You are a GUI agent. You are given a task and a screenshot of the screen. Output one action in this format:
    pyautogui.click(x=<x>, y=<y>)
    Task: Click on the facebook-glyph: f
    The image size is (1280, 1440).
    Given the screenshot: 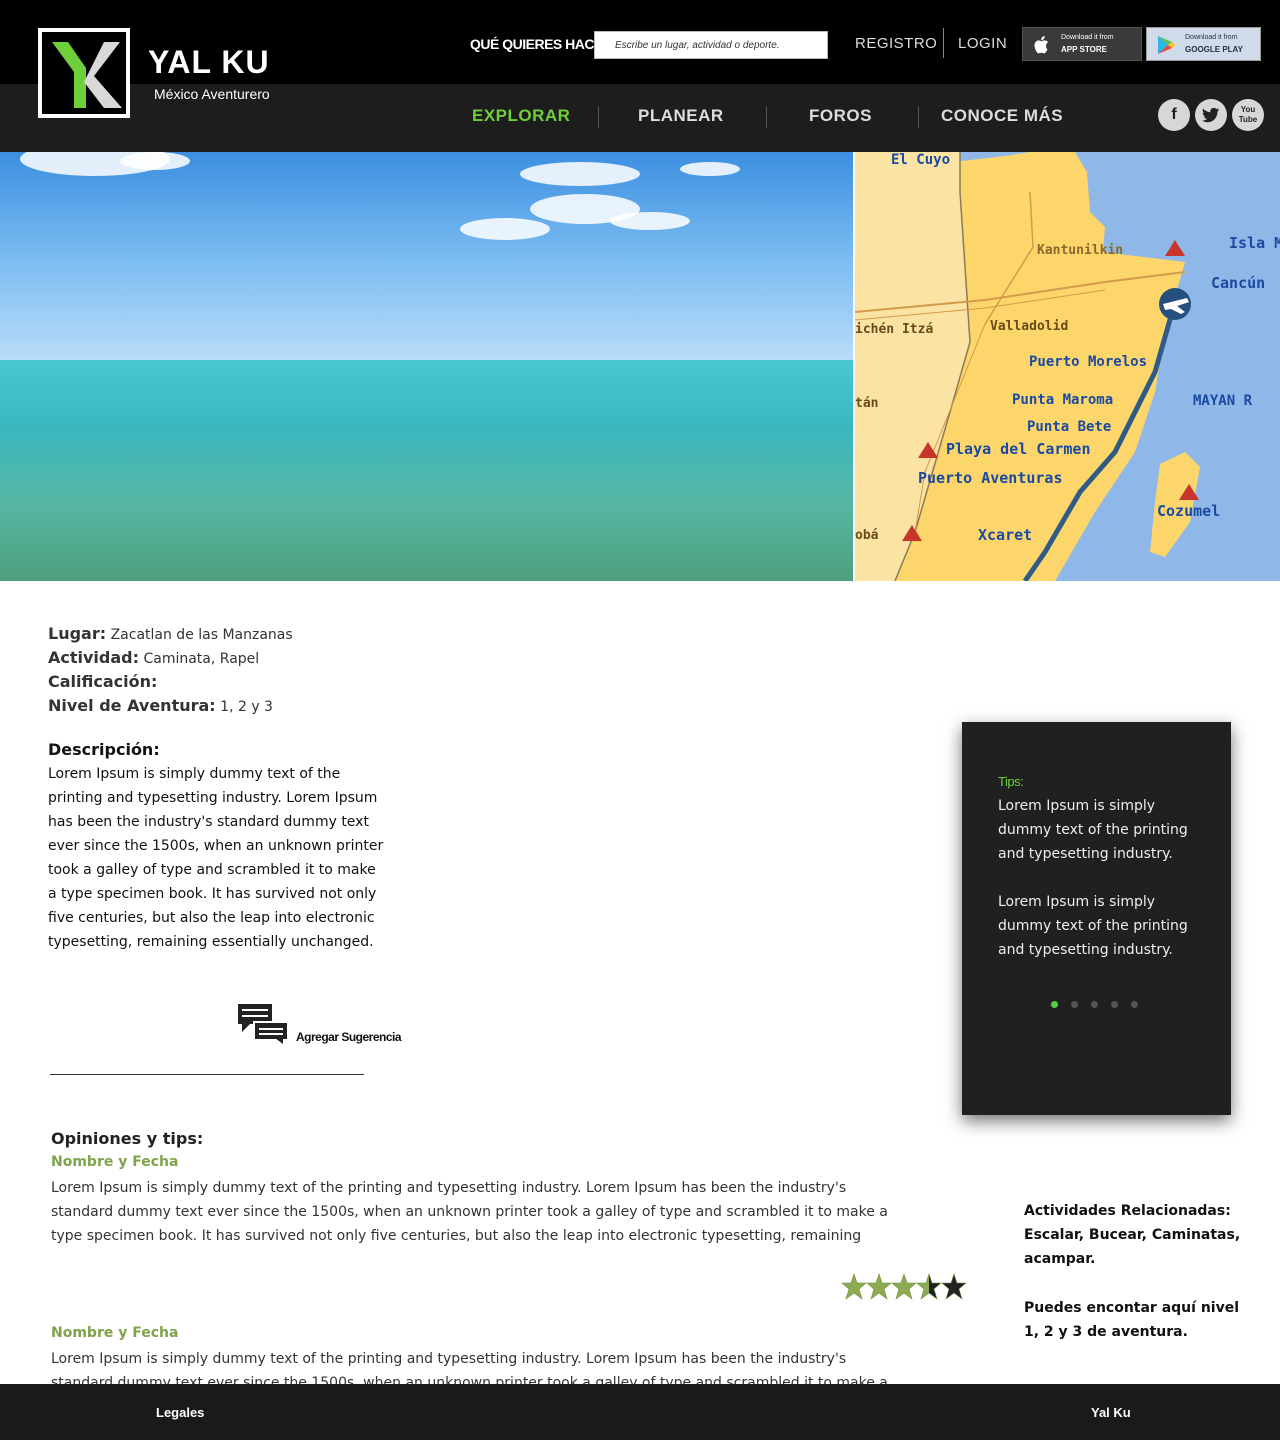 What is the action you would take?
    pyautogui.click(x=1174, y=114)
    